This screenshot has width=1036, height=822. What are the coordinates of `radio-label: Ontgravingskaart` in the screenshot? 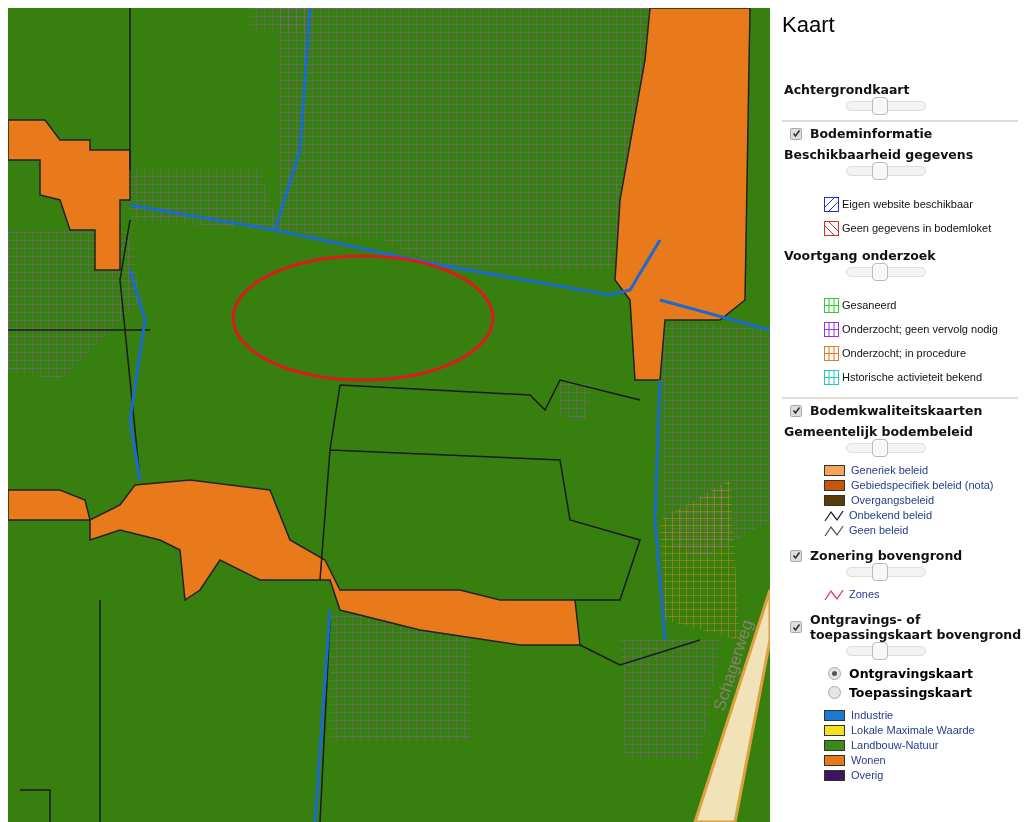 It's located at (911, 673).